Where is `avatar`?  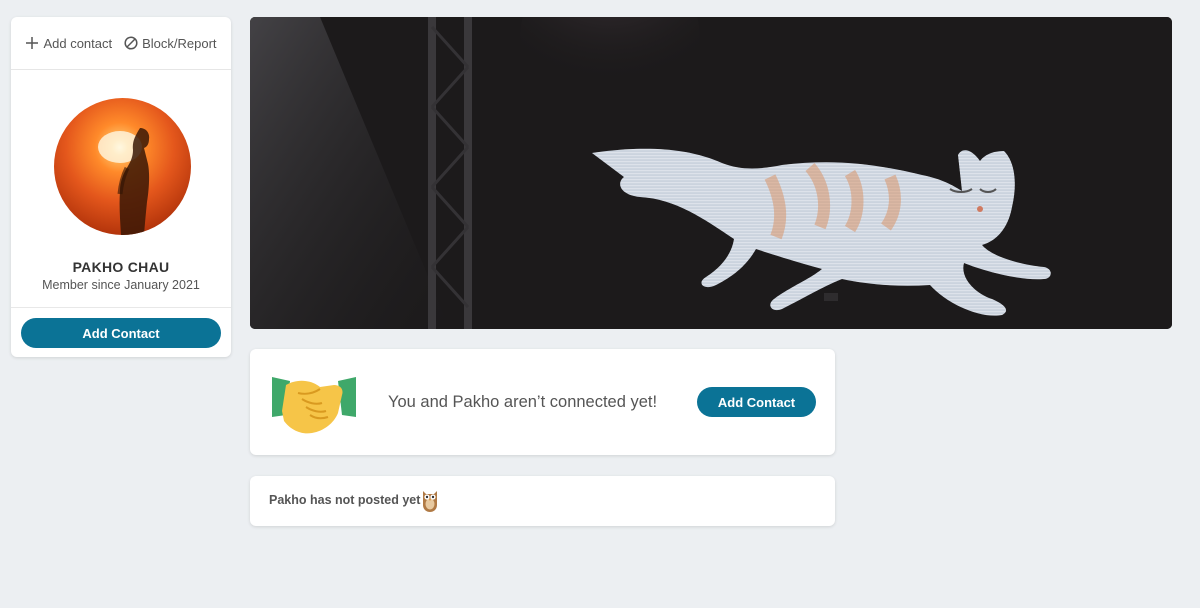 avatar is located at coordinates (122, 166).